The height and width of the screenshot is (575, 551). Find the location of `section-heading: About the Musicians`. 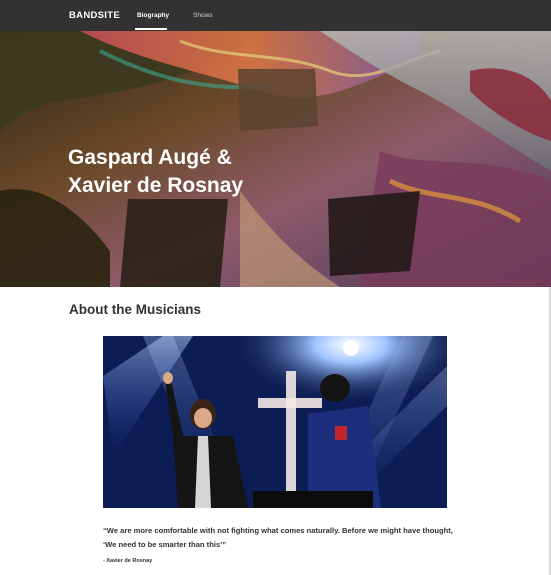

section-heading: About the Musicians is located at coordinates (135, 309).